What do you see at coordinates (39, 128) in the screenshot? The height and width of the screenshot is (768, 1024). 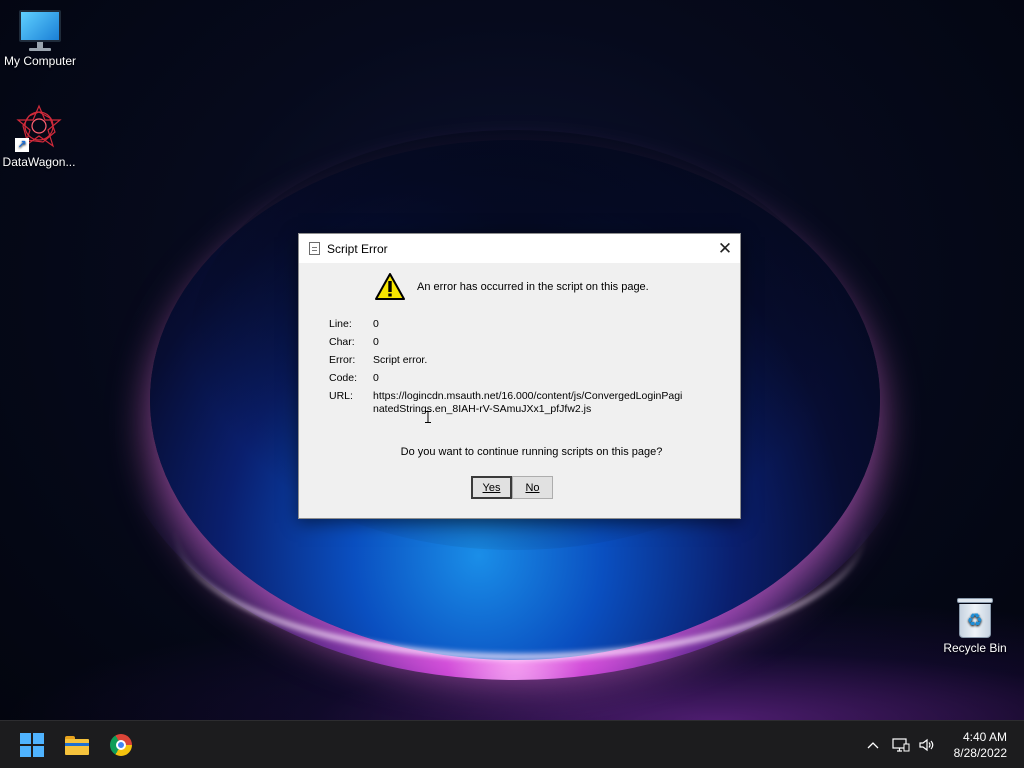 I see `datawagon-star-icon: ↗` at bounding box center [39, 128].